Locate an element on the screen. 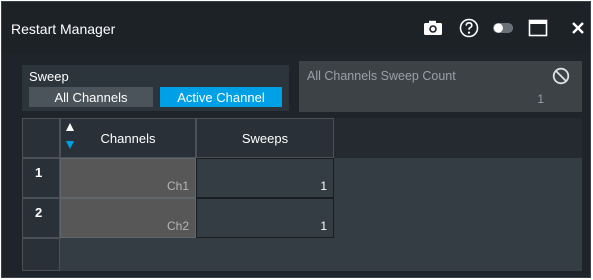  camera-icon is located at coordinates (433, 28).